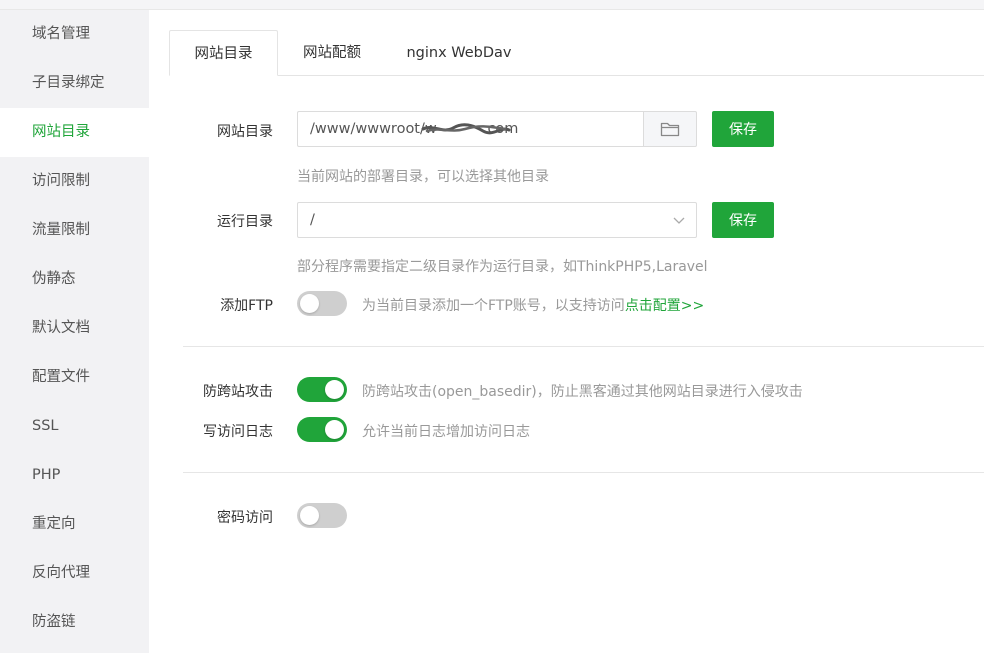  Describe the element at coordinates (322, 303) in the screenshot. I see `ftp-toggle` at that location.